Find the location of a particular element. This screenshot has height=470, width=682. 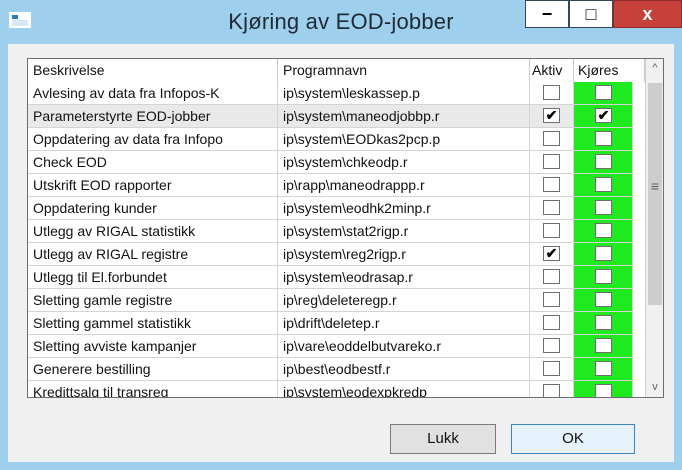

scrollbar-thumb: ≡ is located at coordinates (655, 194).